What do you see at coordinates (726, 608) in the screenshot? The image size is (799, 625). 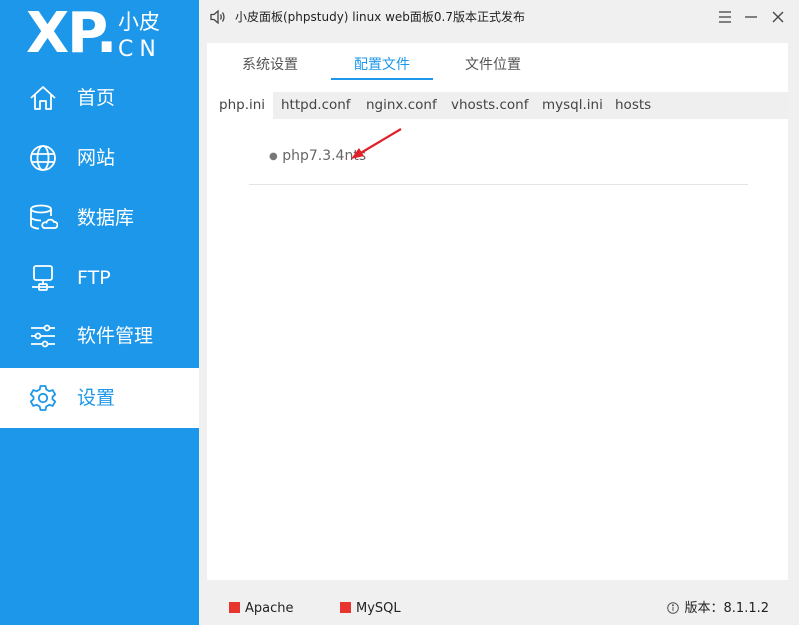 I see `version-label: 版本：8.1.1.2` at bounding box center [726, 608].